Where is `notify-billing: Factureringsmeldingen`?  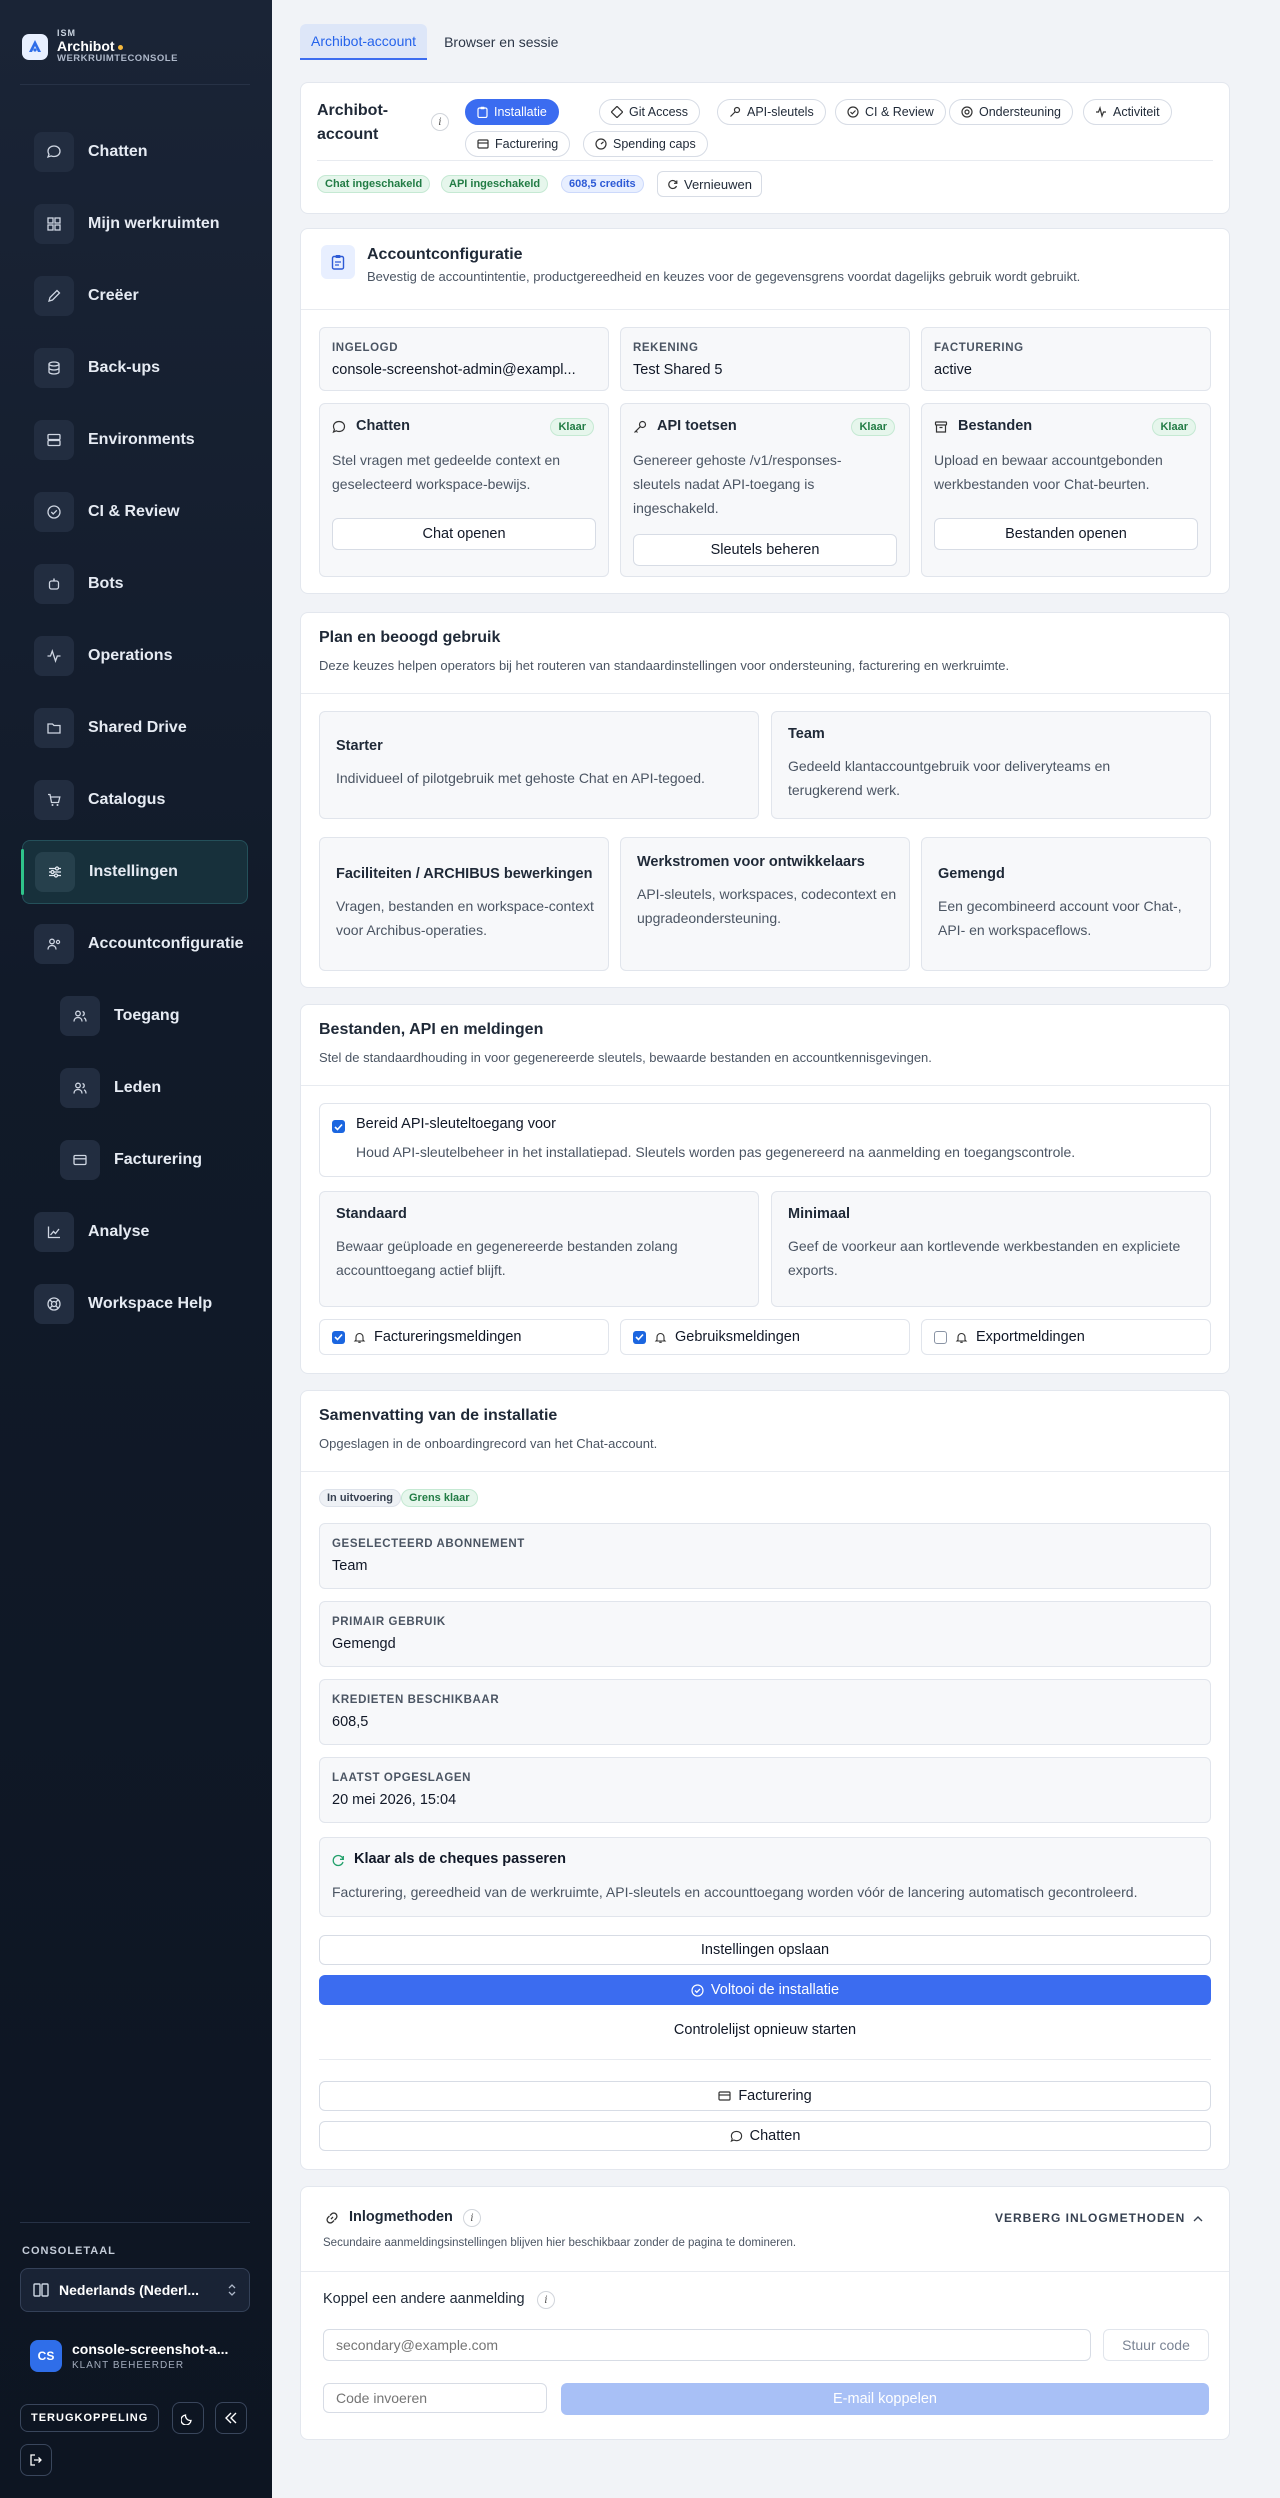 notify-billing: Factureringsmeldingen is located at coordinates (464, 1337).